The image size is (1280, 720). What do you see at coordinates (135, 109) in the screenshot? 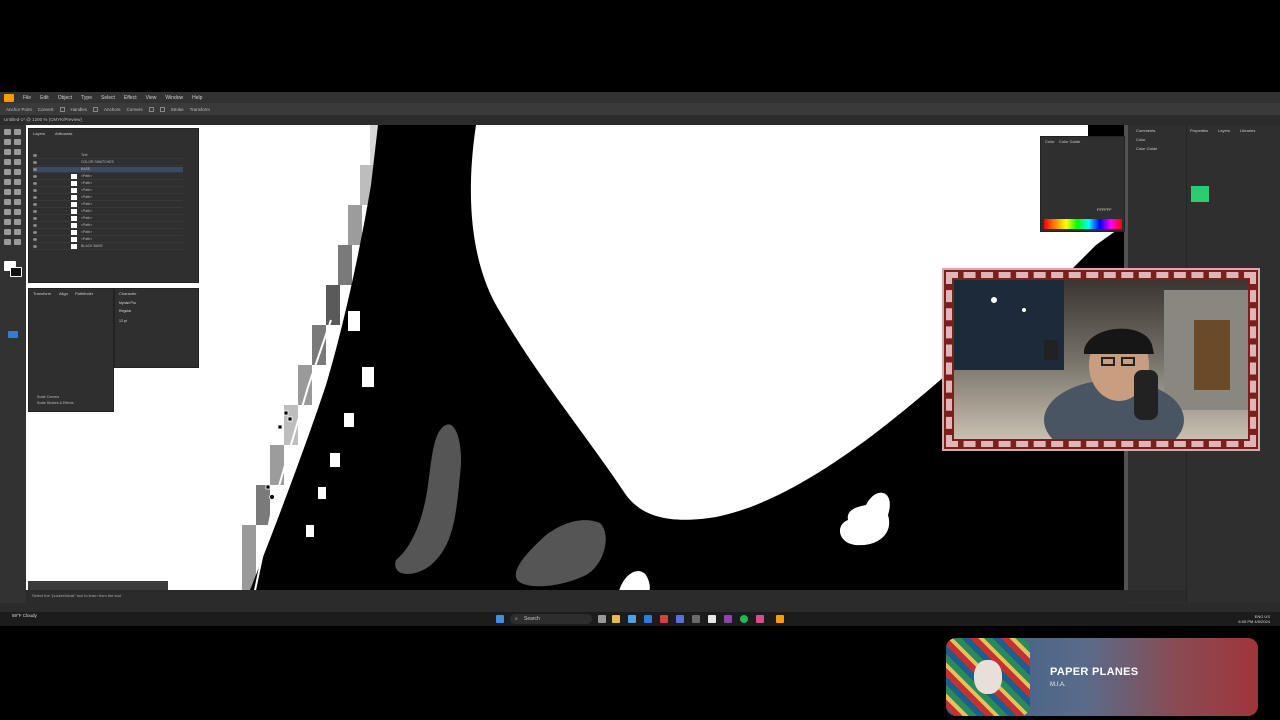
I see `control-corners: Corners` at bounding box center [135, 109].